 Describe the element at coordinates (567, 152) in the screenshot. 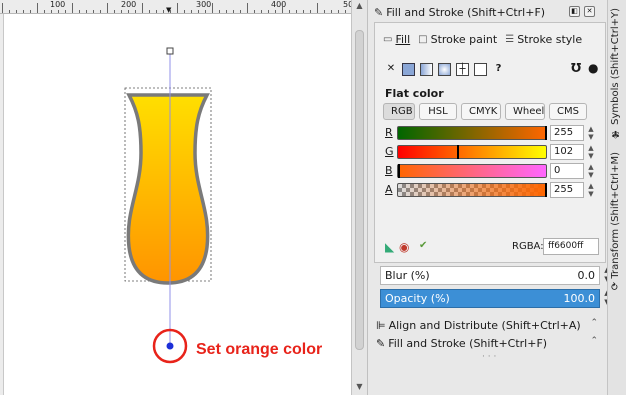

I see `green-value-field: 102` at that location.